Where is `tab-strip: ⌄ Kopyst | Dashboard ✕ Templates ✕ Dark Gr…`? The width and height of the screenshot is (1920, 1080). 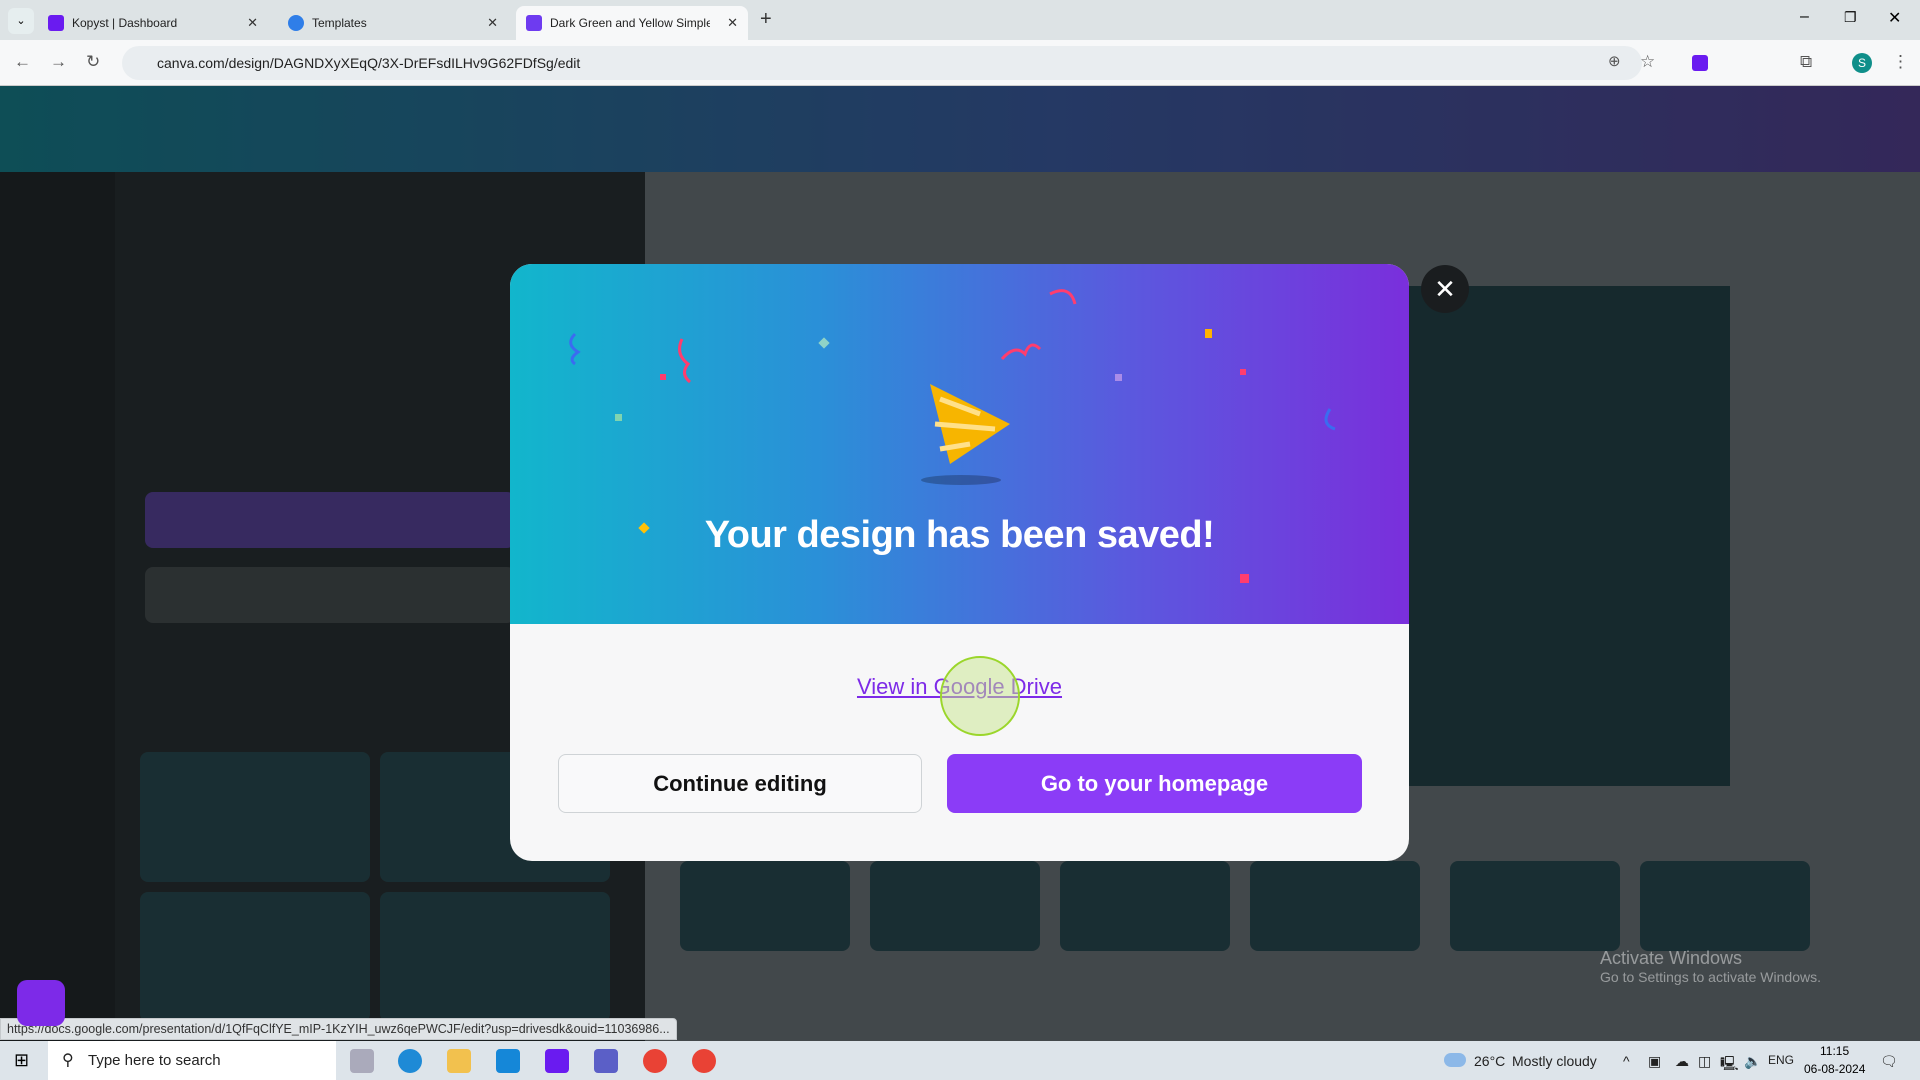 tab-strip: ⌄ Kopyst | Dashboard ✕ Templates ✕ Dark Gr… is located at coordinates (960, 20).